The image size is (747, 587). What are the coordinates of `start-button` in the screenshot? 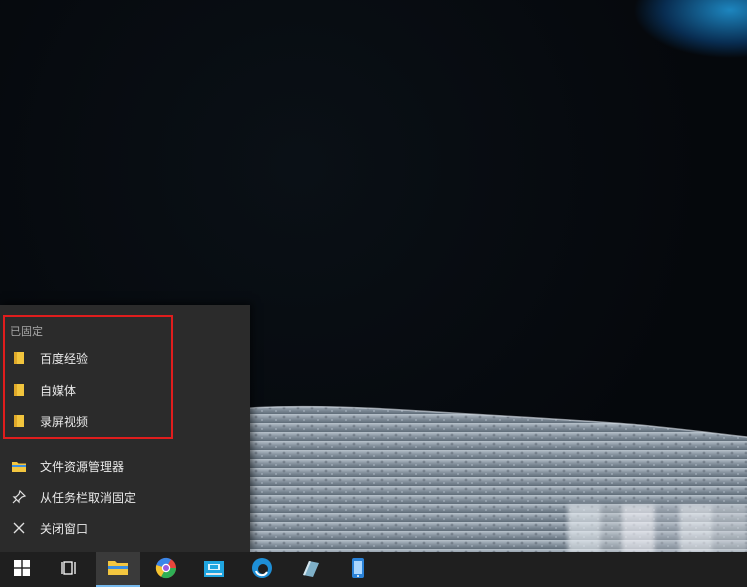 It's located at (22, 569).